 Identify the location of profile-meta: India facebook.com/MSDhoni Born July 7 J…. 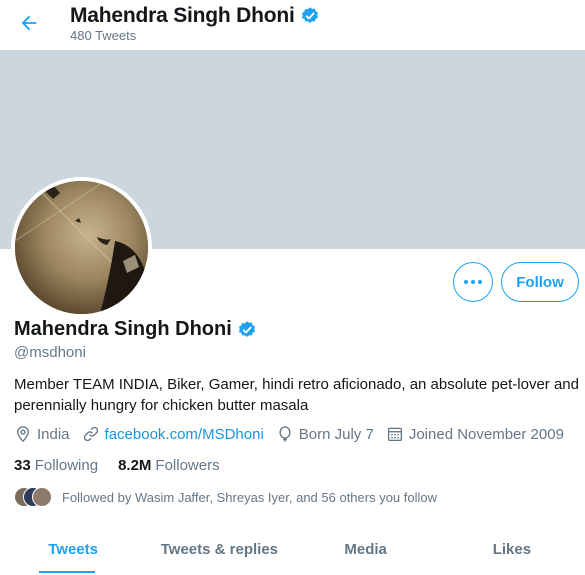
(295, 434).